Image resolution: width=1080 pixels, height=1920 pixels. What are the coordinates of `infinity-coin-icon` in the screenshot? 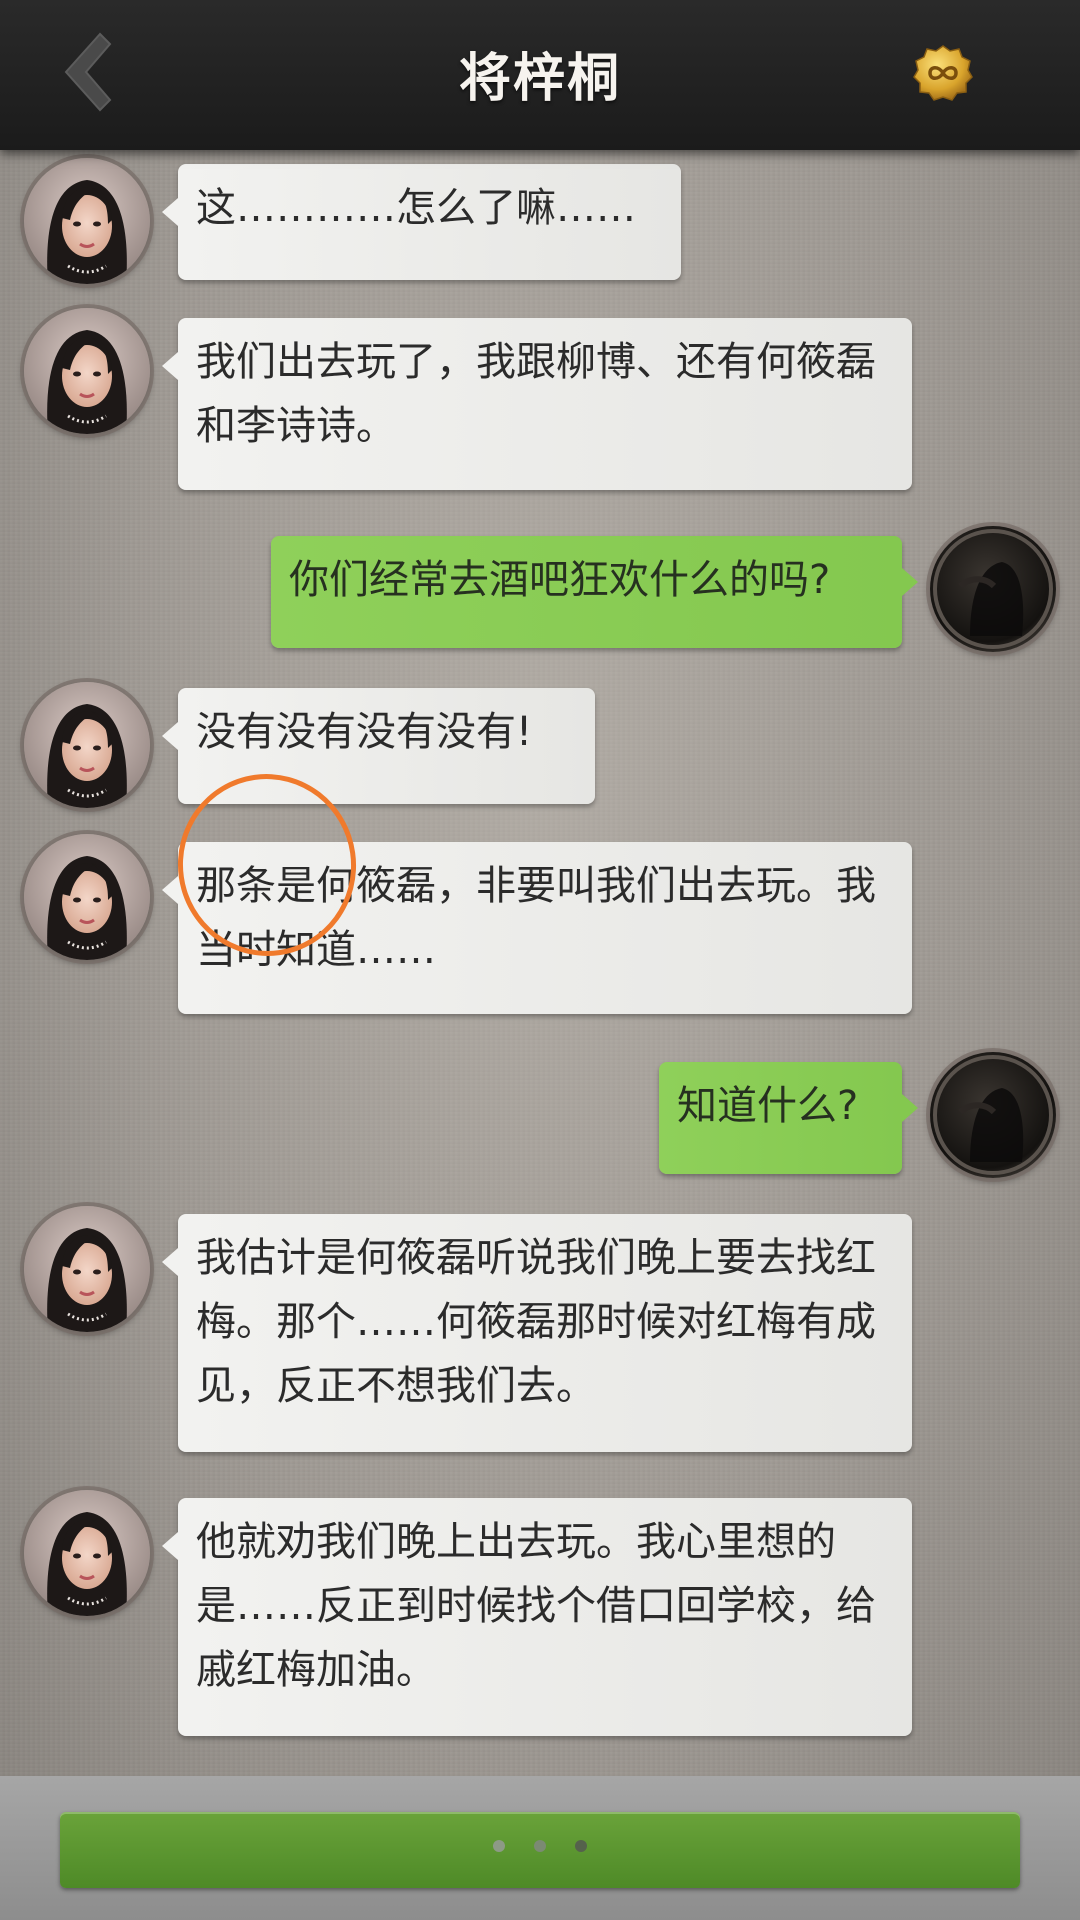 It's located at (943, 73).